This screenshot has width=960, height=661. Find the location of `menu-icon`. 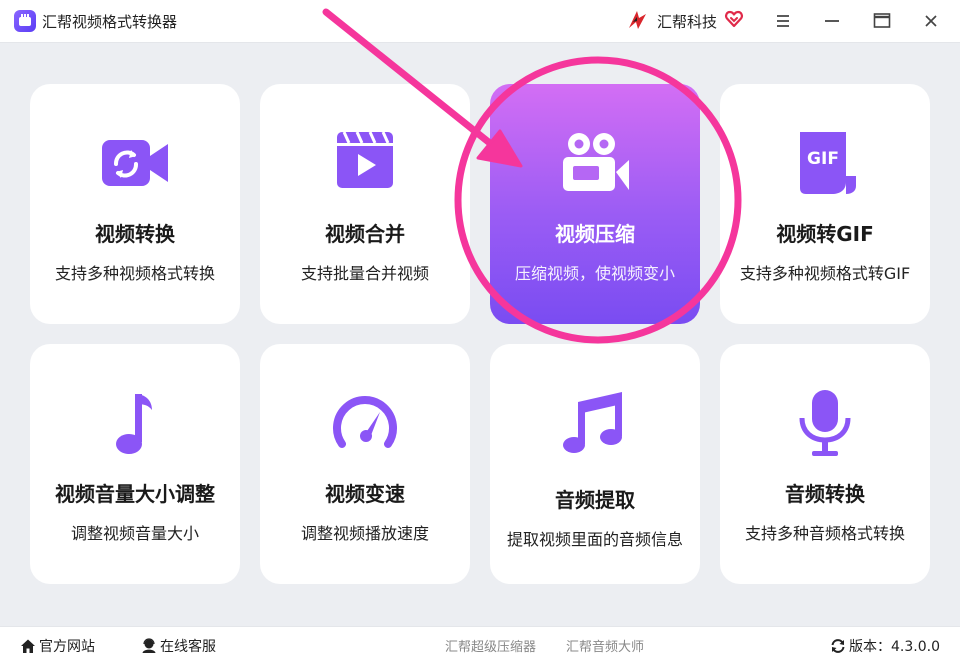

menu-icon is located at coordinates (783, 21).